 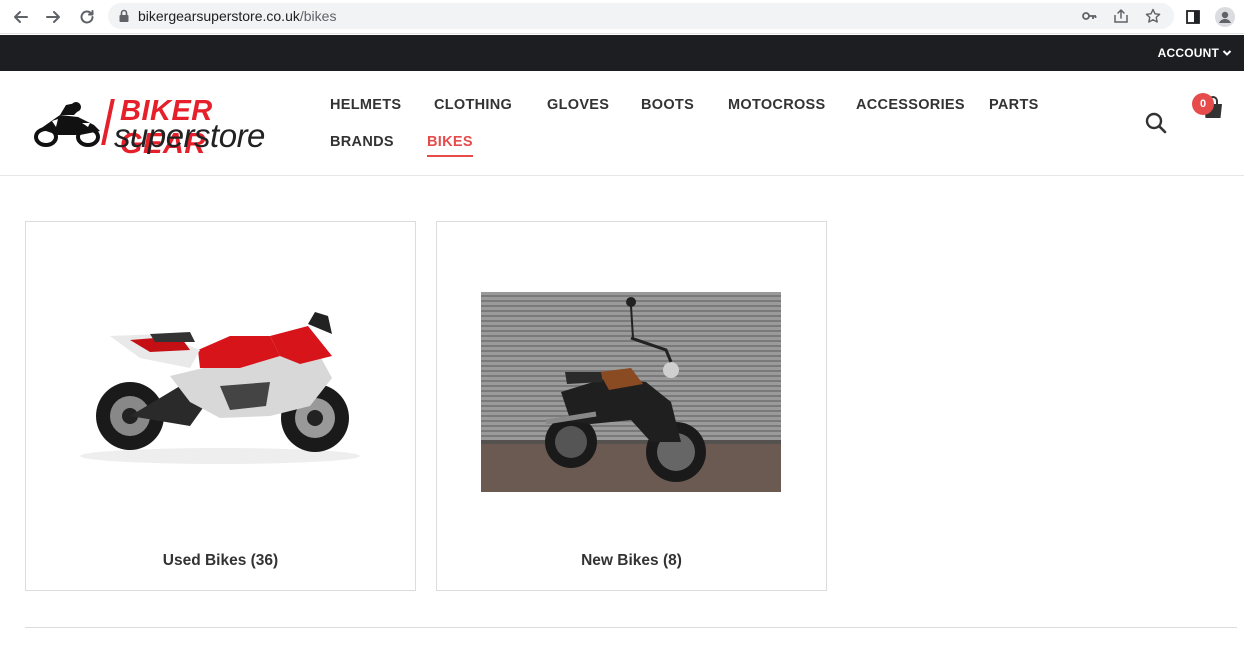 What do you see at coordinates (220, 560) in the screenshot?
I see `category-label: Used Bikes (36)` at bounding box center [220, 560].